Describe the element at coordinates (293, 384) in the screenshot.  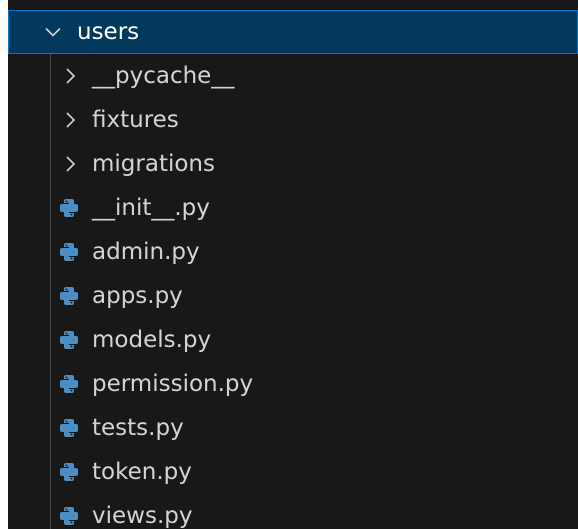
I see `file-permission: permission.py` at that location.